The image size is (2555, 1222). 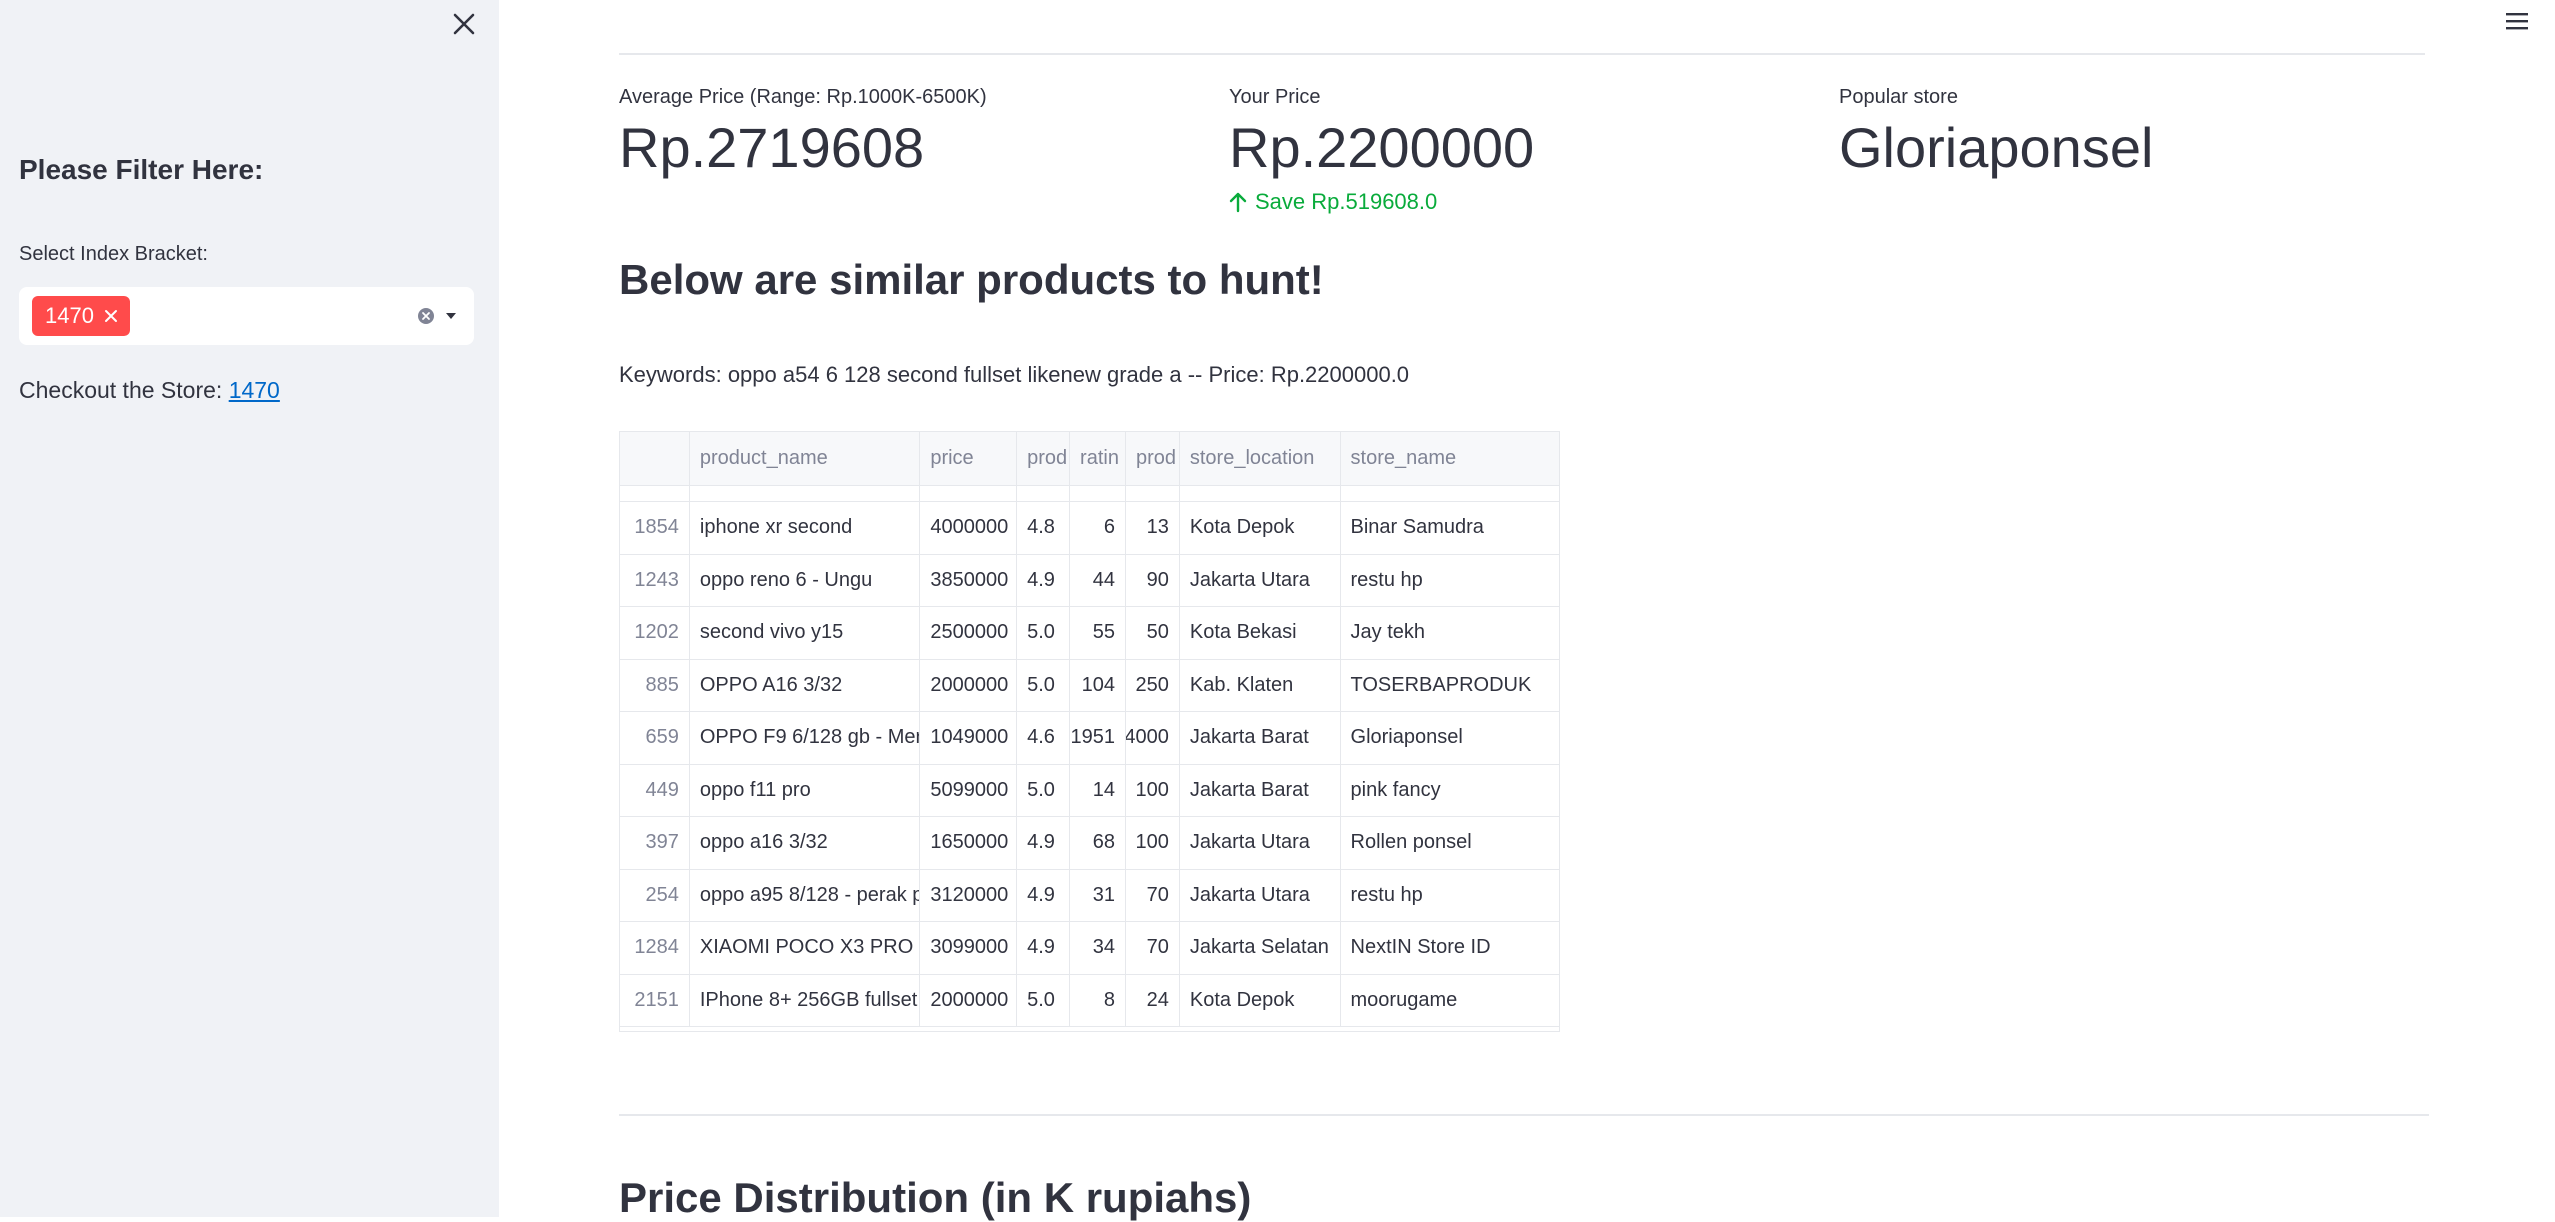 What do you see at coordinates (451, 316) in the screenshot?
I see `chevron-down-icon` at bounding box center [451, 316].